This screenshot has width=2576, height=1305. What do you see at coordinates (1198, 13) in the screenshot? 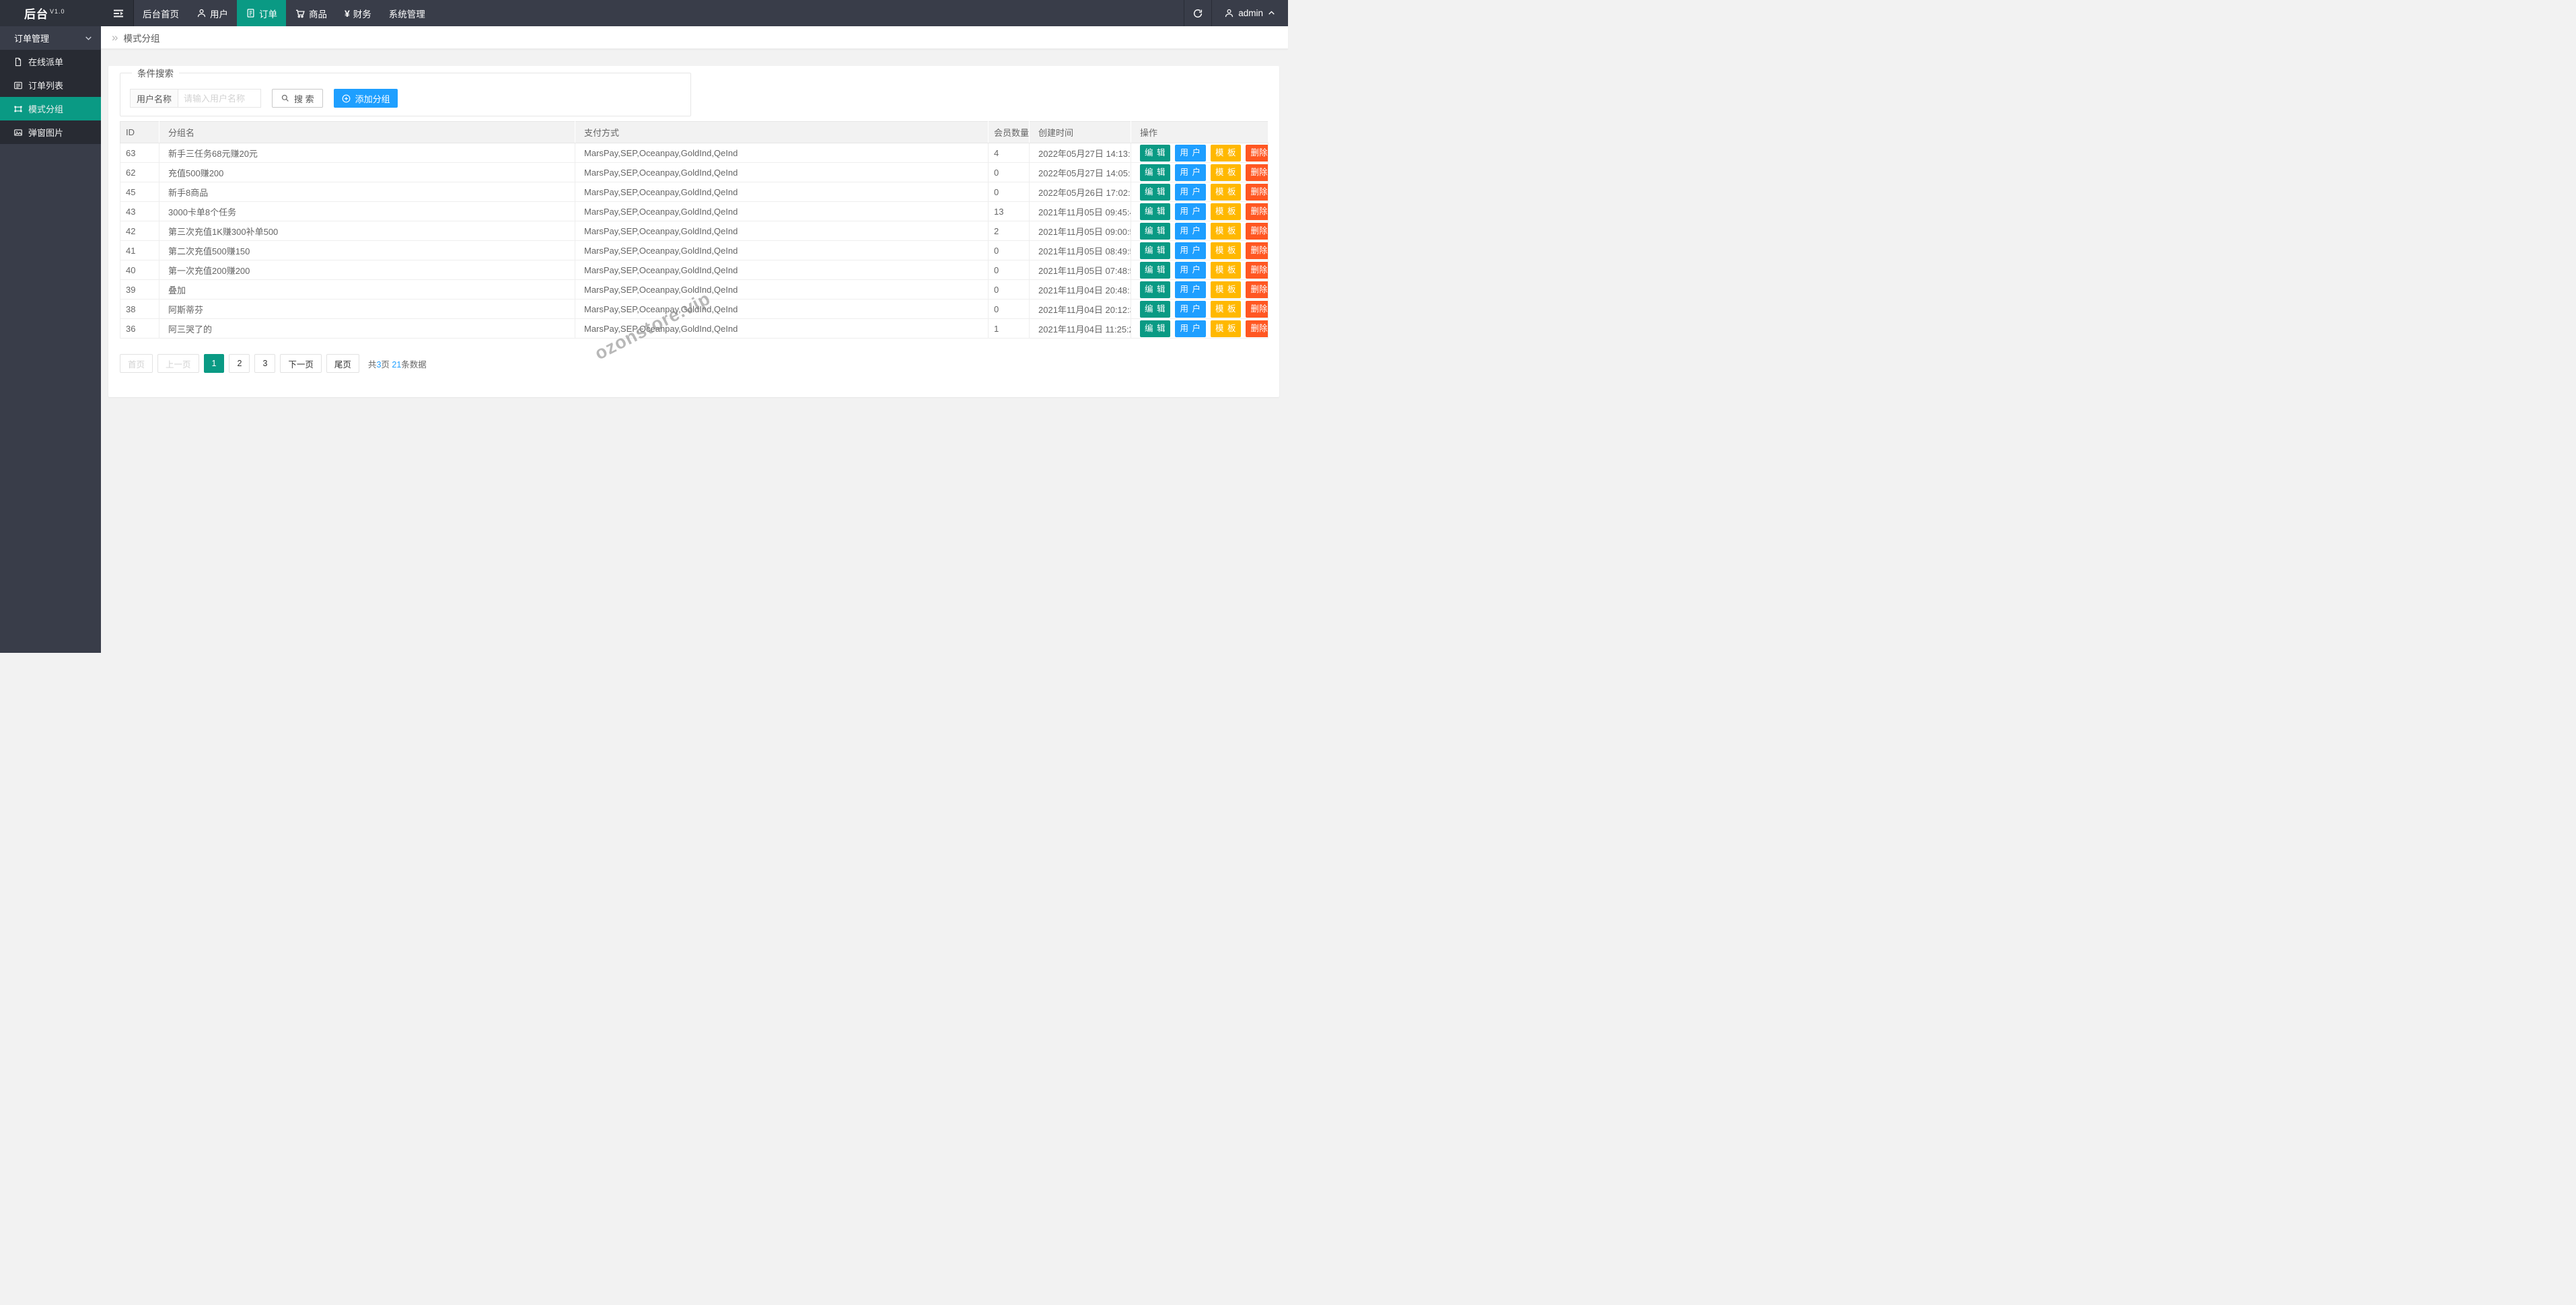
I see `refresh-icon` at bounding box center [1198, 13].